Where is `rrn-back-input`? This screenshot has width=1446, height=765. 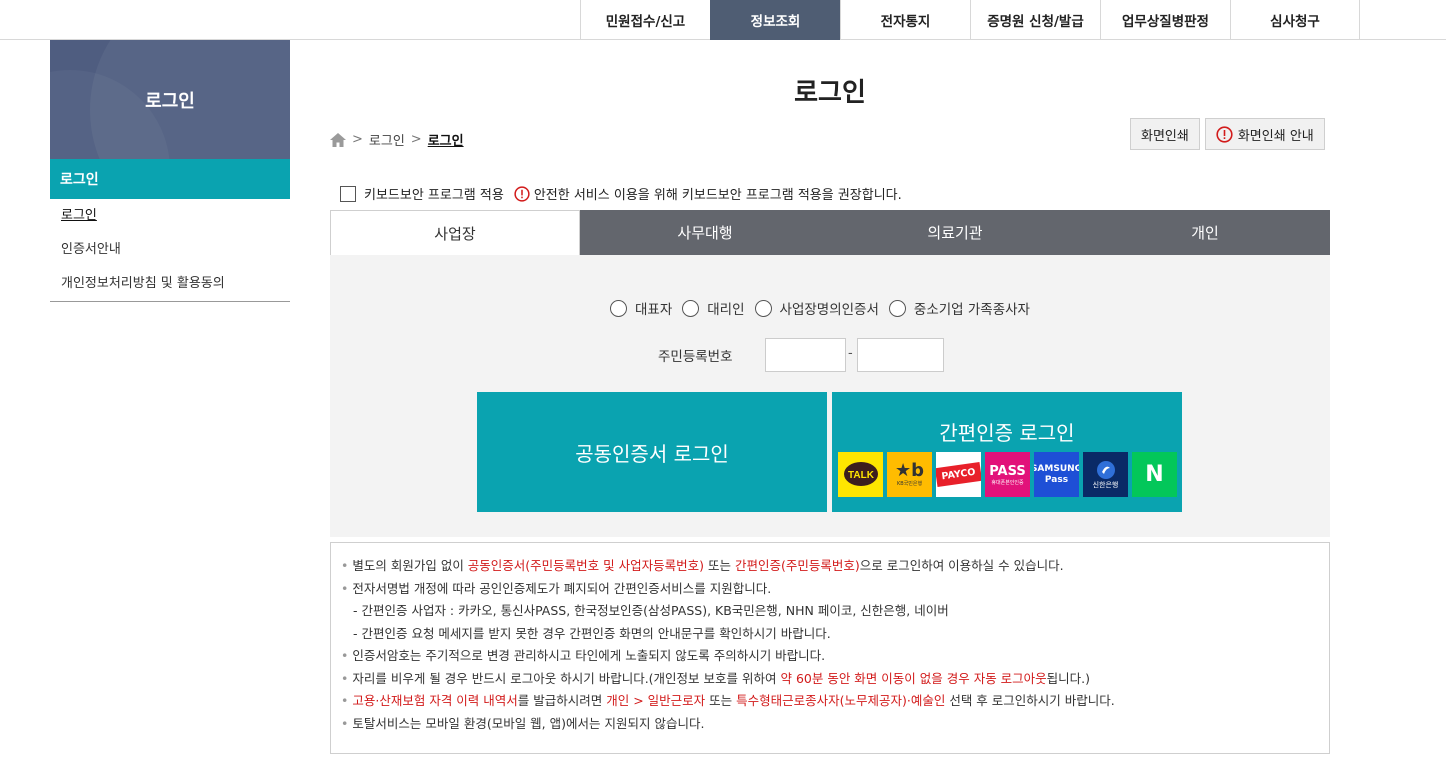
rrn-back-input is located at coordinates (900, 355).